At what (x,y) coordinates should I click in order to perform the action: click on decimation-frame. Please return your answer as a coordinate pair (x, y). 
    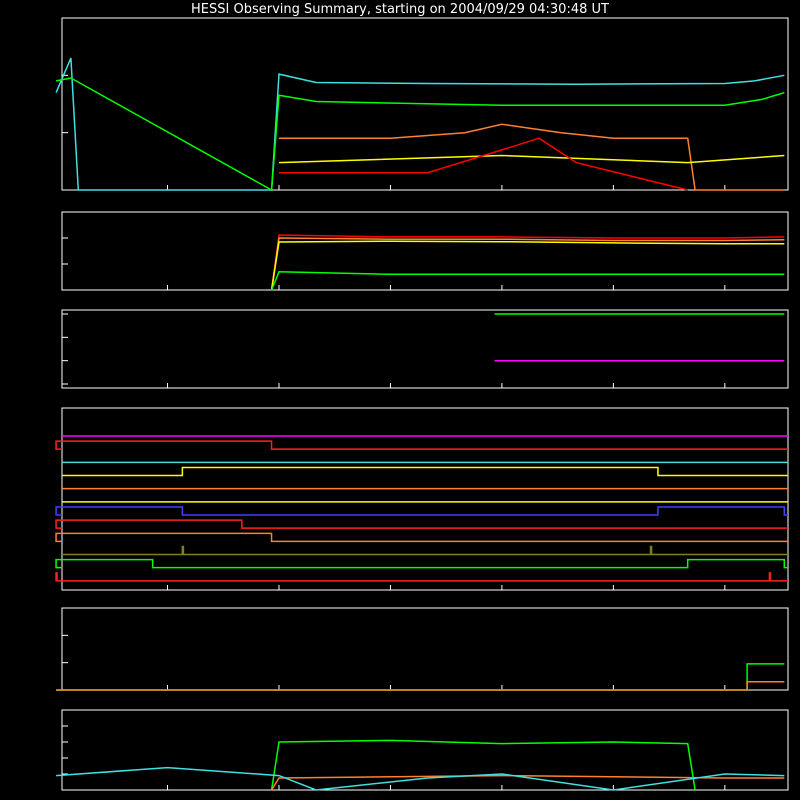
    Looking at the image, I should click on (425, 649).